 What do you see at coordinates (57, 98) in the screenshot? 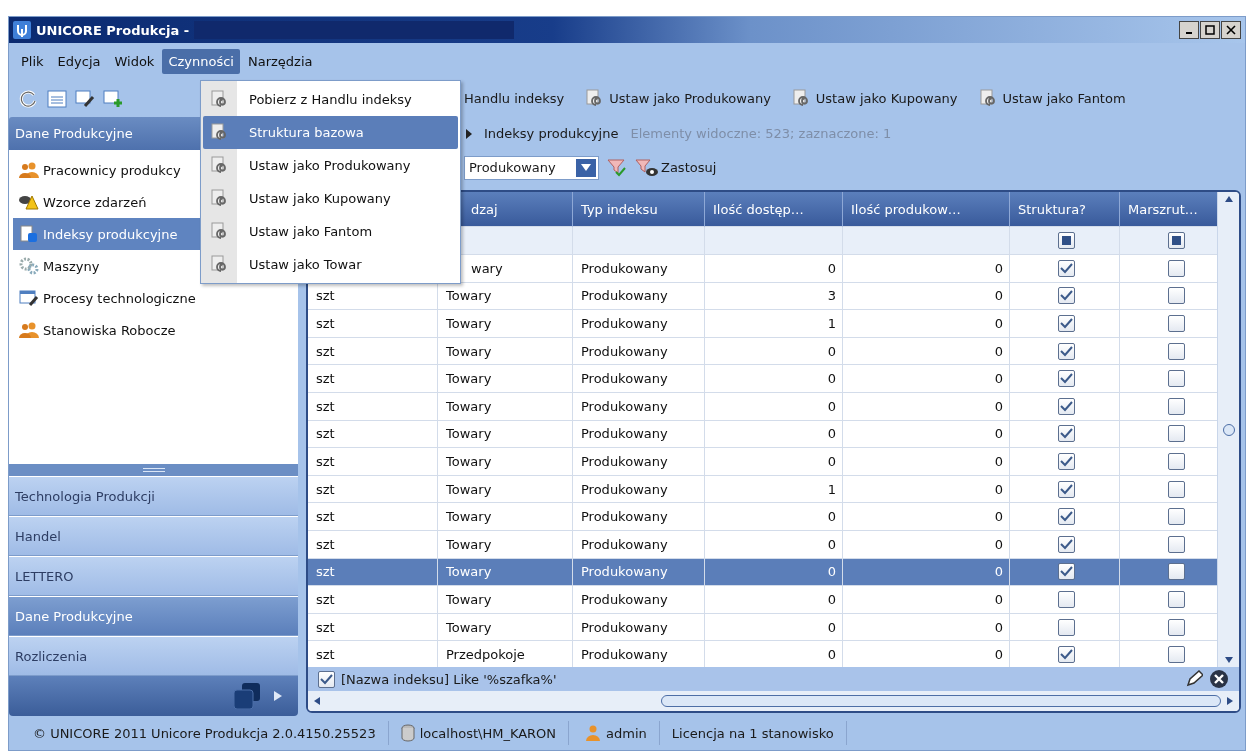
I see `list-icon` at bounding box center [57, 98].